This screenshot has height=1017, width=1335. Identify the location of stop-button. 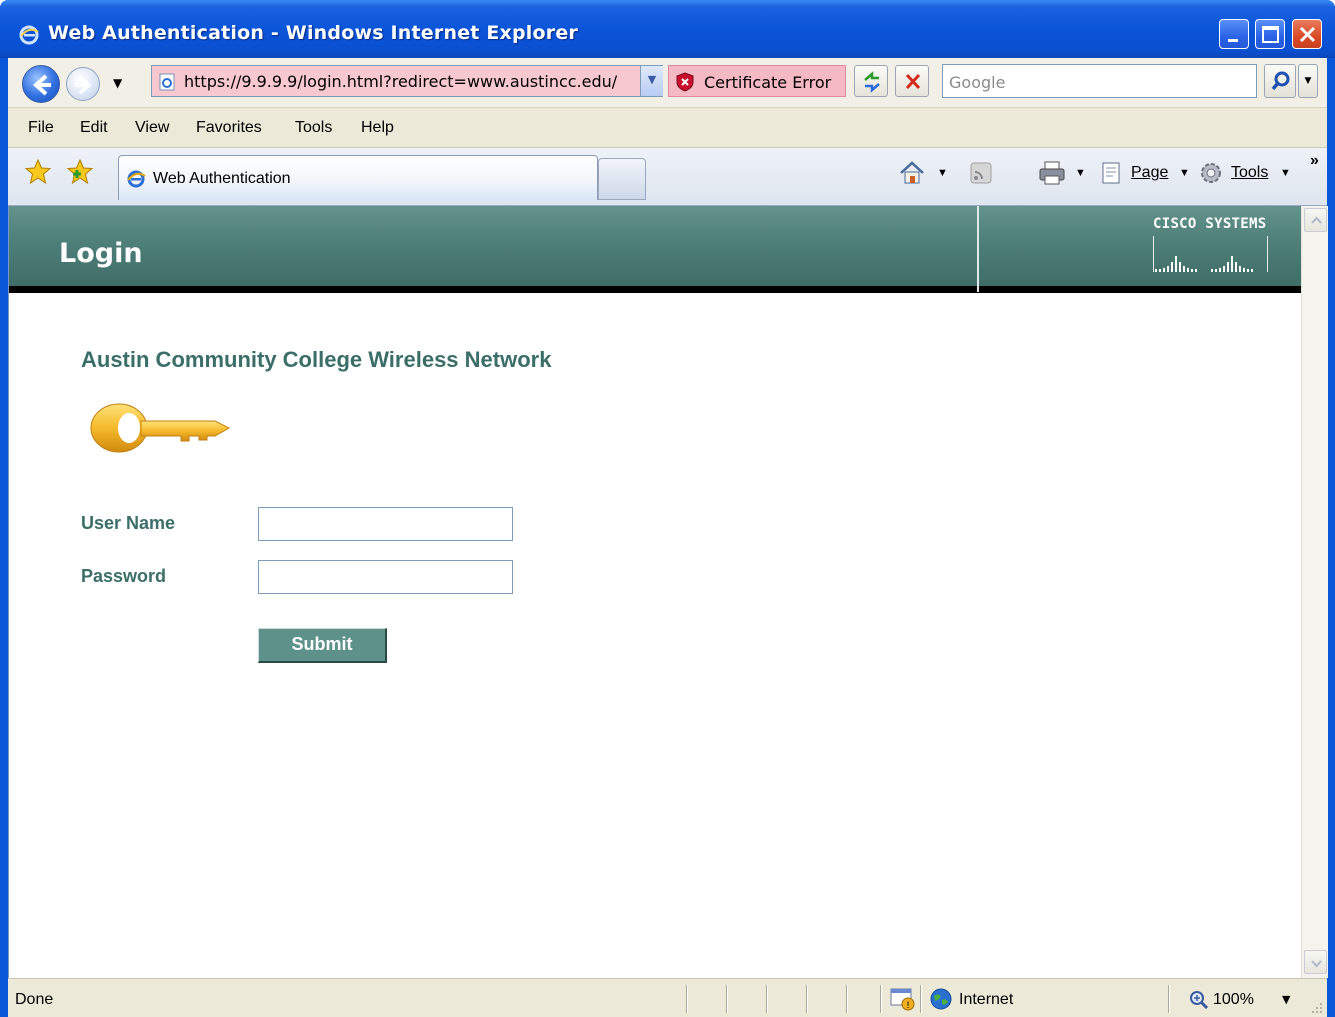
(912, 81).